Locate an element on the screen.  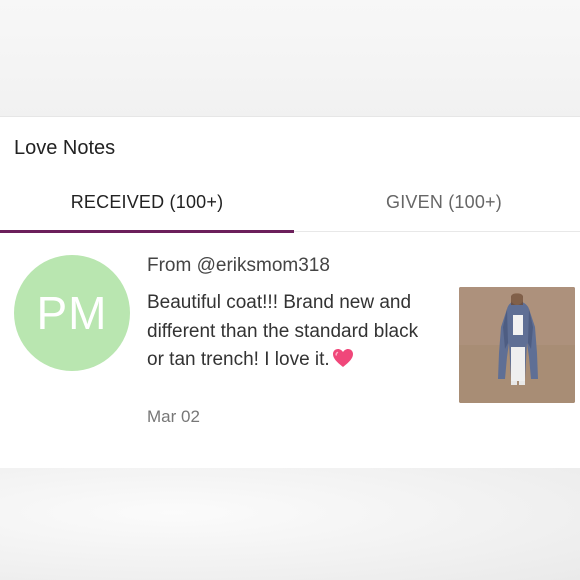
tab-received-label: RECEIVED (100+) is located at coordinates (147, 202).